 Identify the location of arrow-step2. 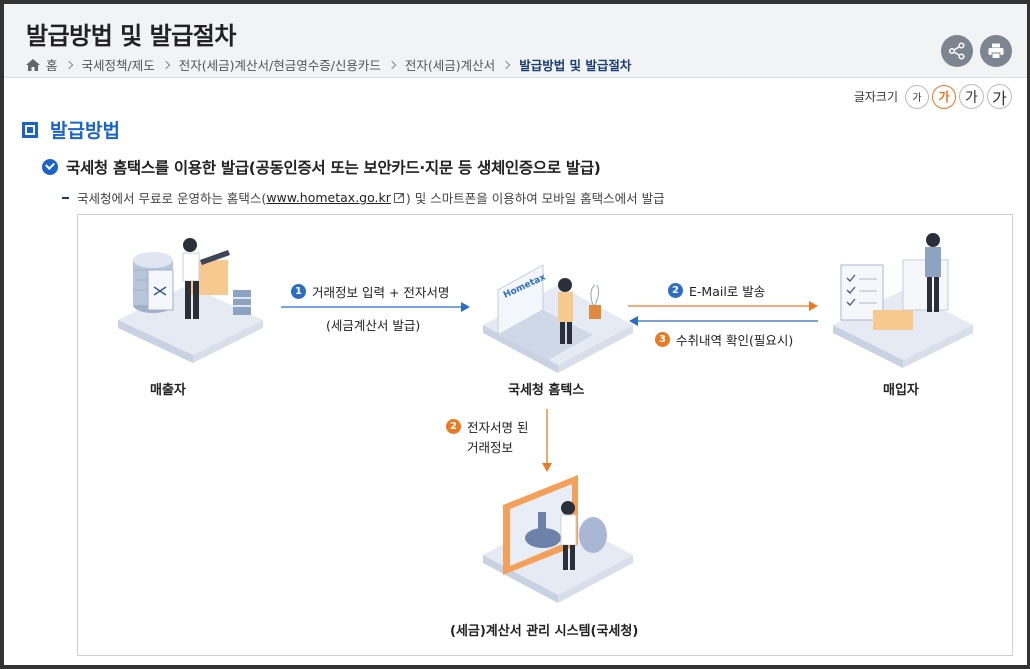
(723, 306).